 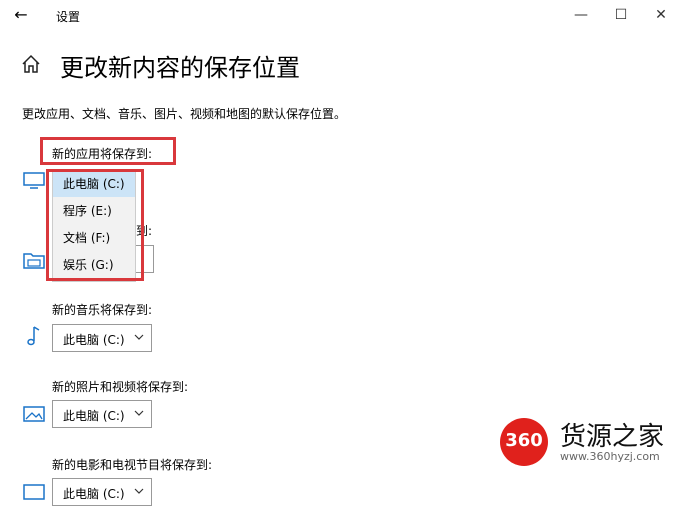 I want to click on title-bar: ← 设置 — ☐ ✕, so click(x=341, y=15).